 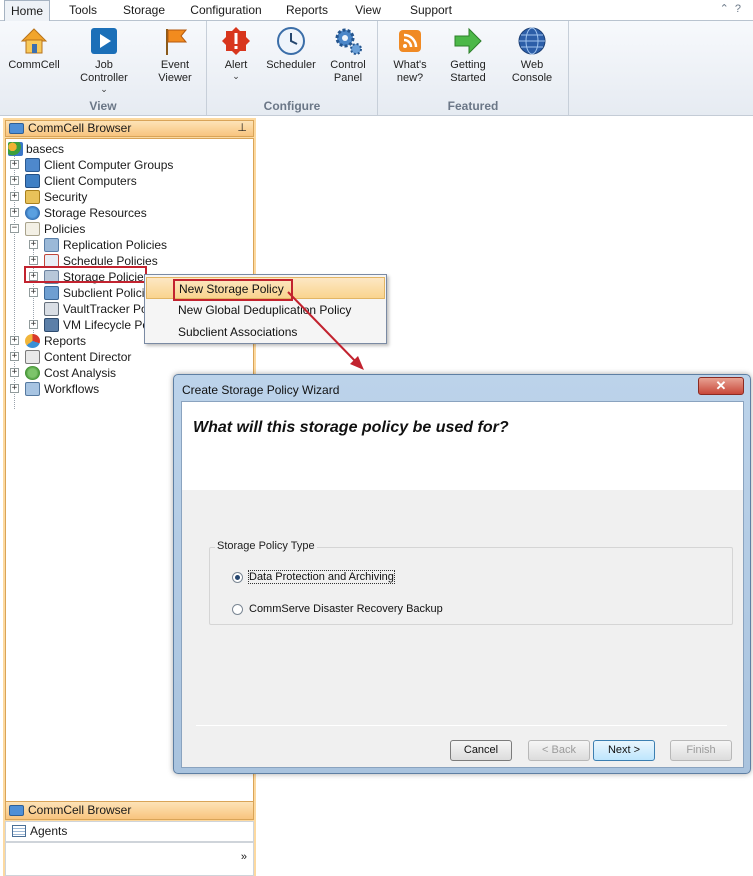 I want to click on finish-button: Finish, so click(x=701, y=750).